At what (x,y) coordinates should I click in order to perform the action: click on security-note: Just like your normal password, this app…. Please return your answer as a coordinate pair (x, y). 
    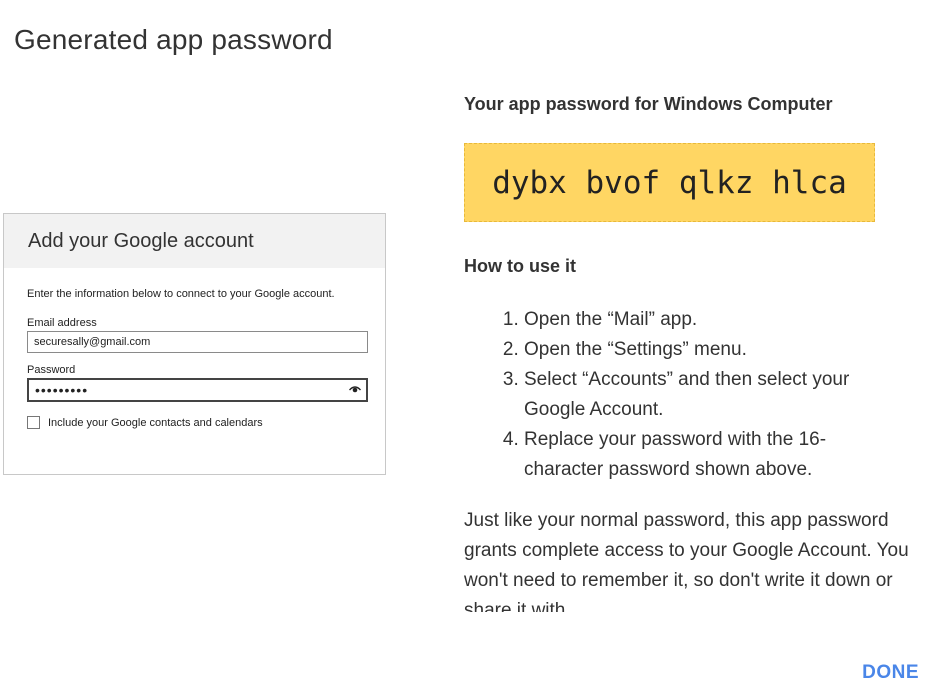
    Looking at the image, I should click on (686, 561).